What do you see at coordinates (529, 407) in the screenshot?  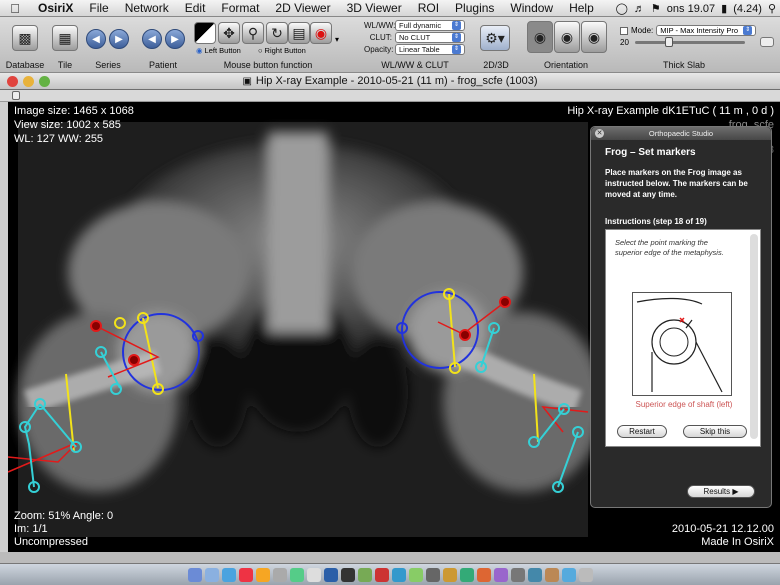 I see `right-cyan-lines` at bounding box center [529, 407].